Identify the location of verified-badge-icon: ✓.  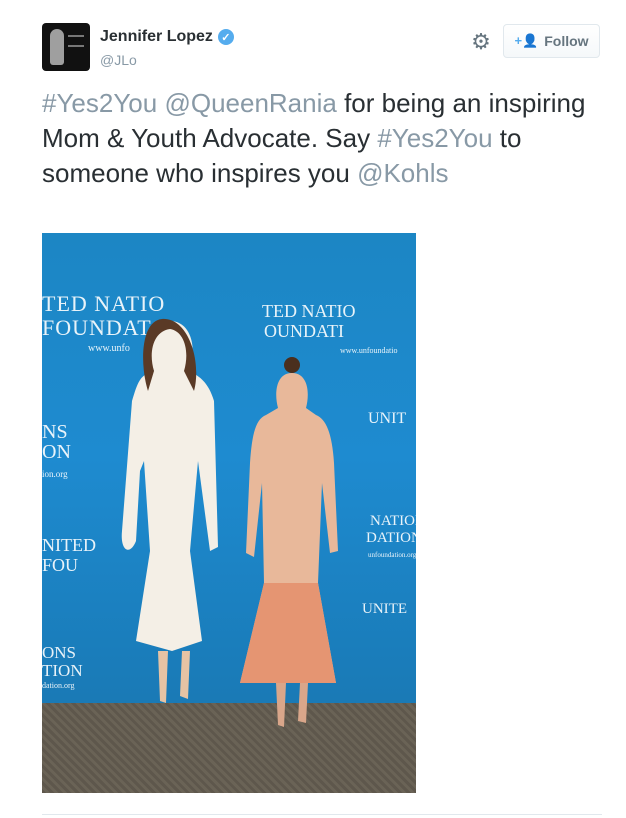
(225, 37).